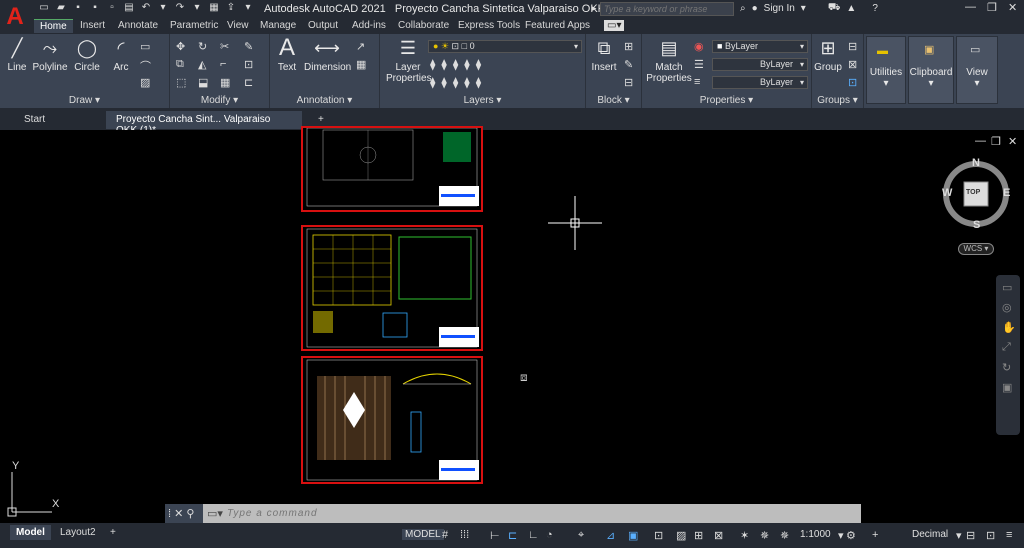  Describe the element at coordinates (482, 100) in the screenshot. I see `layers-panel-label: Layers ▾` at that location.